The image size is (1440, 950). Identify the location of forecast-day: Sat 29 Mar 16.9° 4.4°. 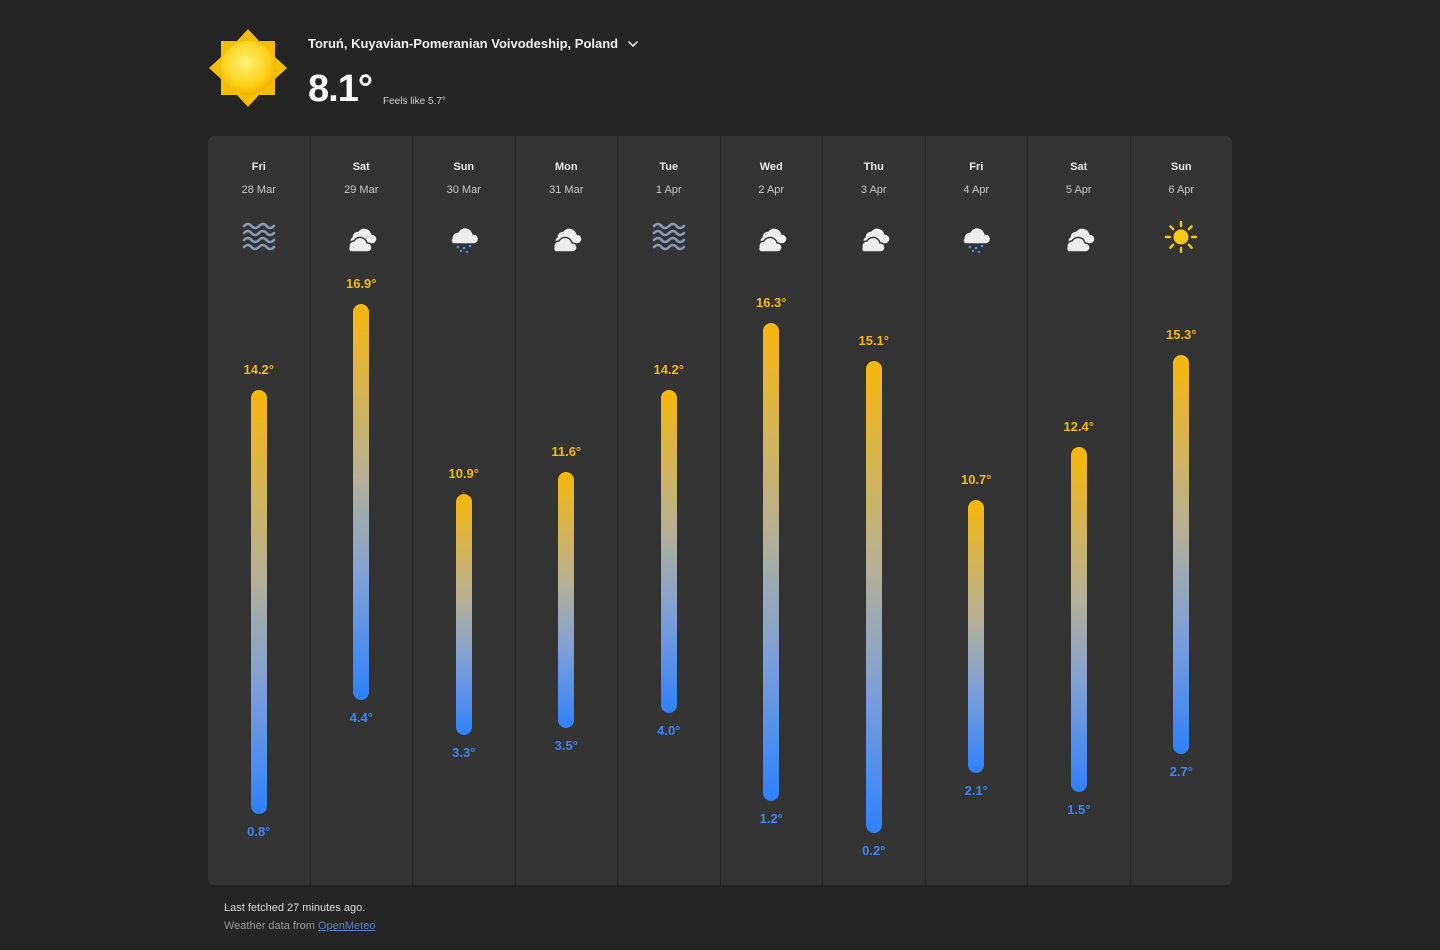
(361, 510).